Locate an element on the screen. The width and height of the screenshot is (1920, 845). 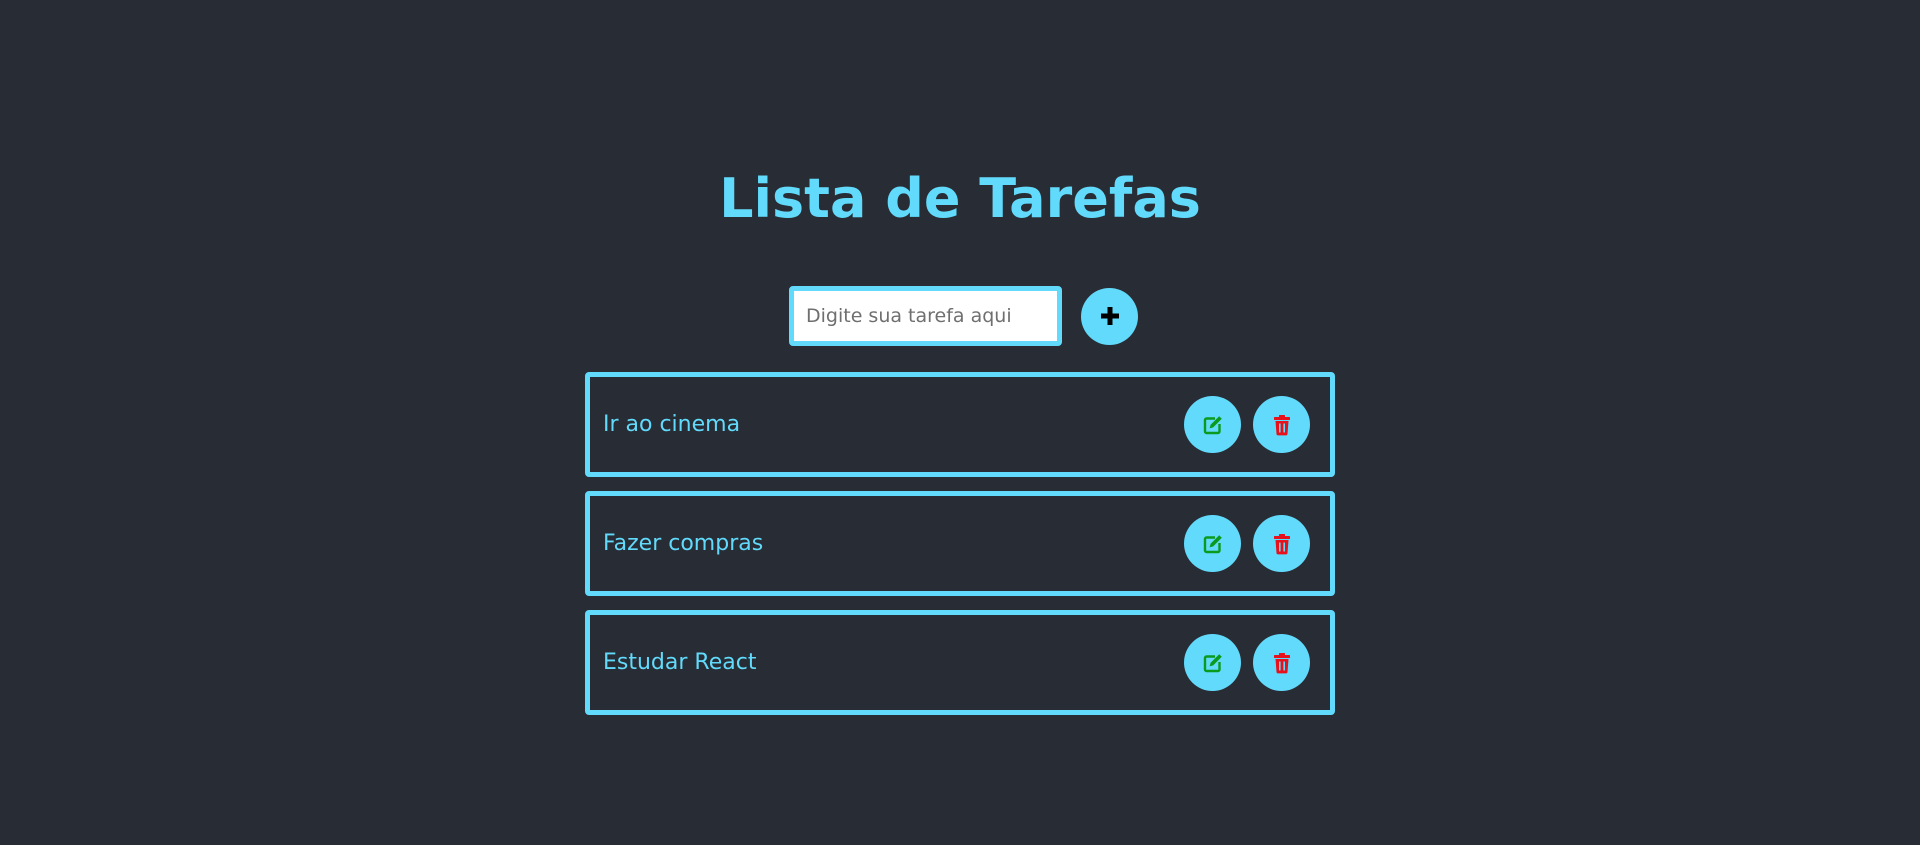
task-text: Ir ao cinema is located at coordinates (672, 424).